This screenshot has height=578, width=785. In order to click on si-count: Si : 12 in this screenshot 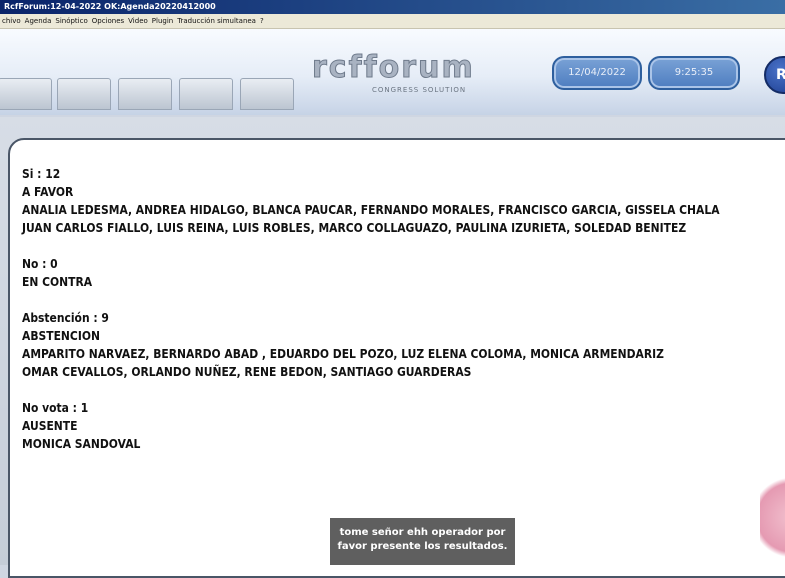, I will do `click(41, 173)`.